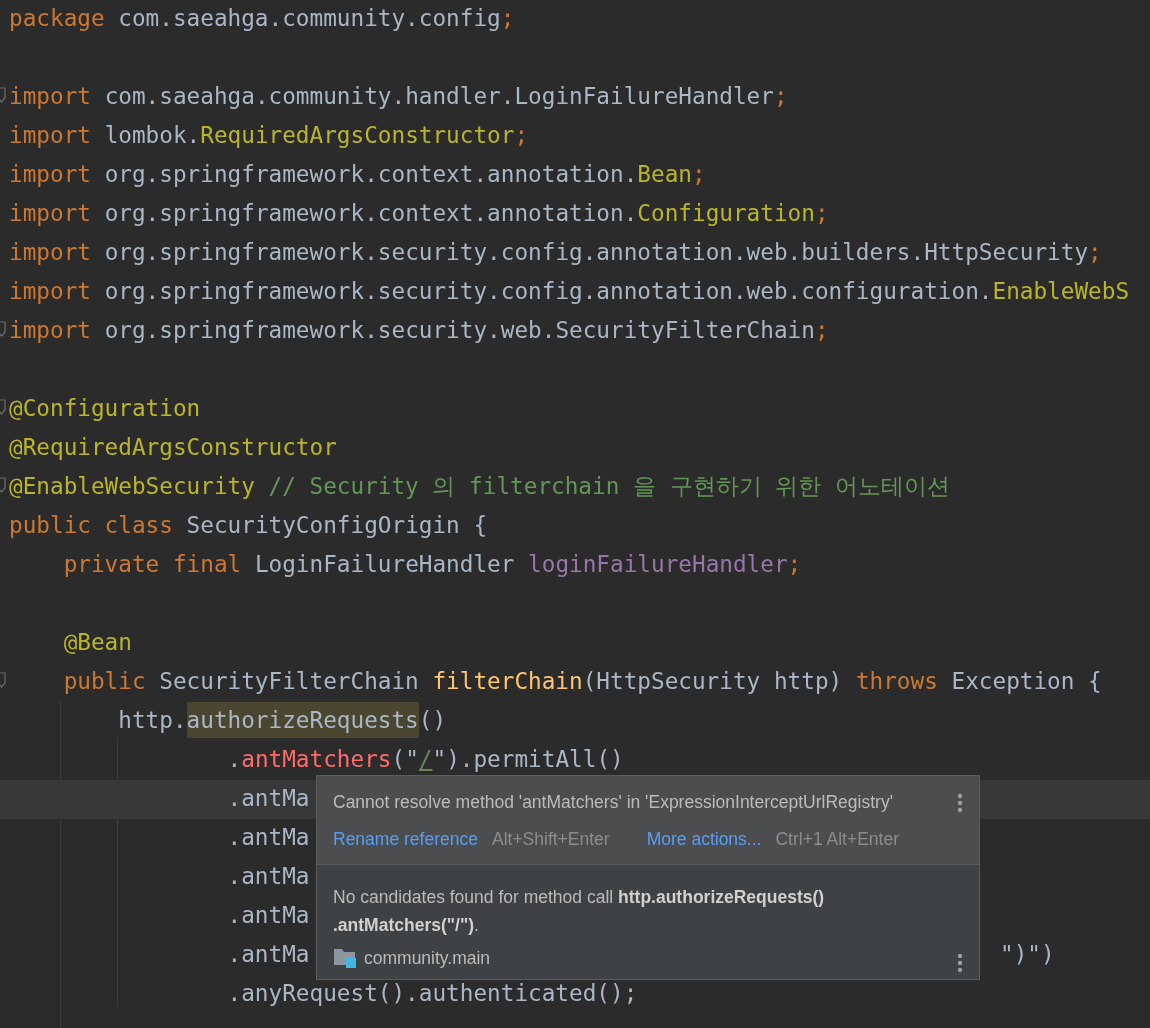  What do you see at coordinates (269, 135) in the screenshot?
I see `code-line: import lombok.RequiredArgsConstructor;` at bounding box center [269, 135].